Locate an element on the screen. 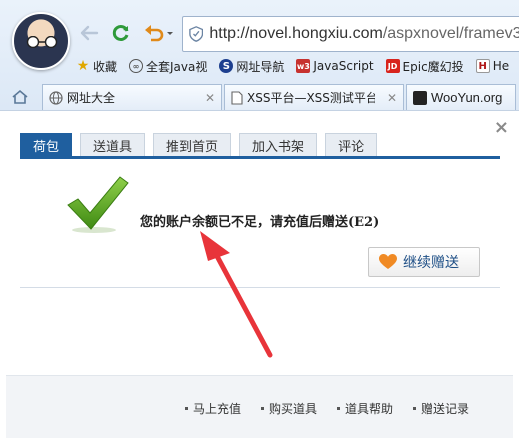 Image resolution: width=519 pixels, height=438 pixels. h-icon: H is located at coordinates (482, 66).